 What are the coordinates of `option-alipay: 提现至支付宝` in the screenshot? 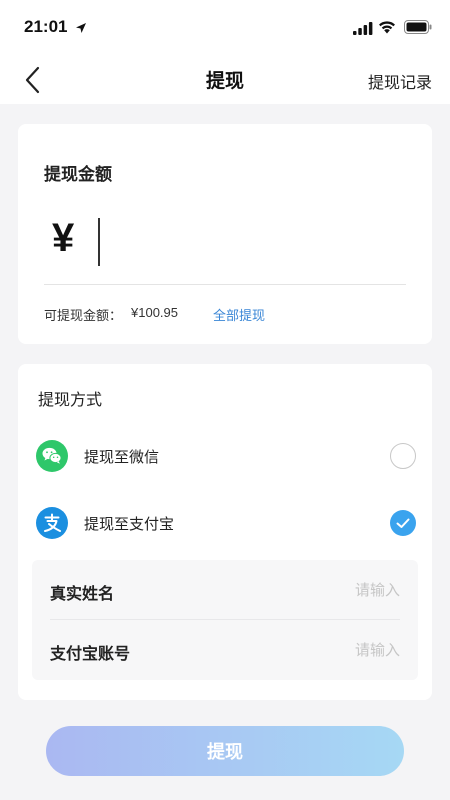 It's located at (225, 523).